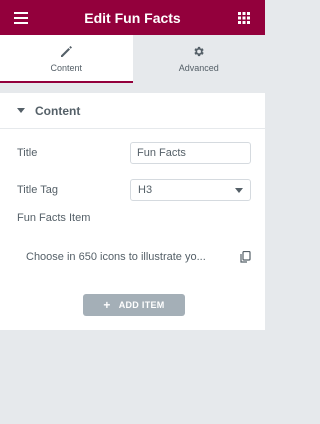 The height and width of the screenshot is (424, 320). Describe the element at coordinates (54, 218) in the screenshot. I see `fun-facts-items-label: Fun Facts Item` at that location.